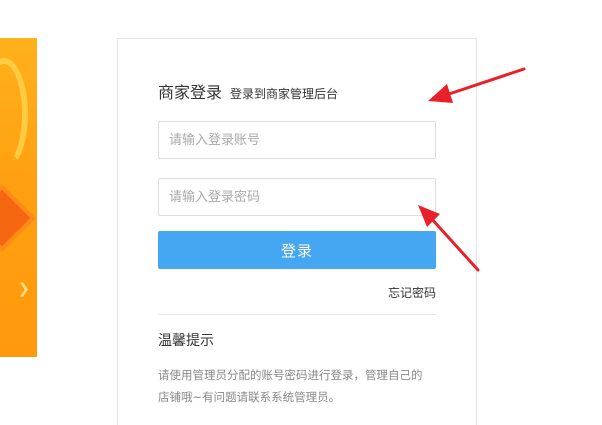 This screenshot has height=425, width=602. Describe the element at coordinates (297, 250) in the screenshot. I see `login-button: 登录` at that location.